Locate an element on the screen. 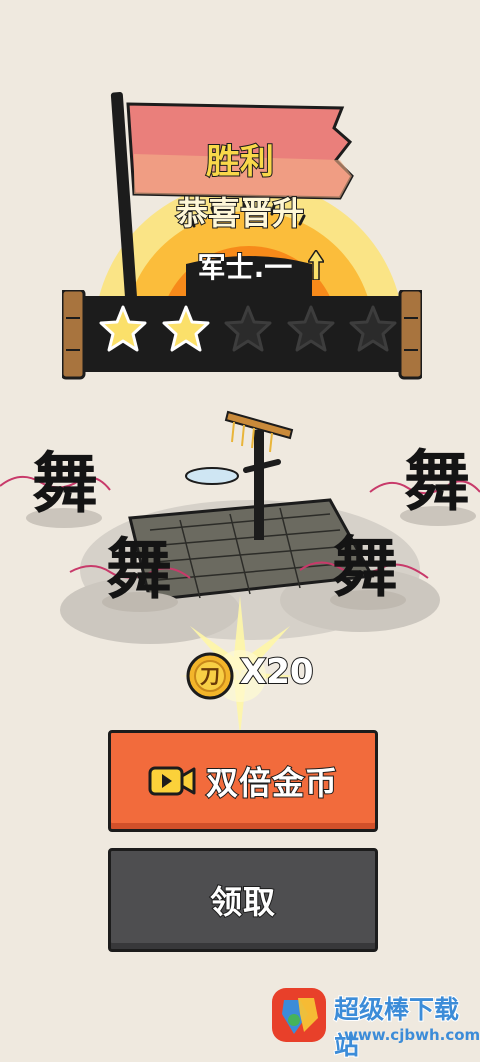 The image size is (480, 1062). star-rating is located at coordinates (248, 336).